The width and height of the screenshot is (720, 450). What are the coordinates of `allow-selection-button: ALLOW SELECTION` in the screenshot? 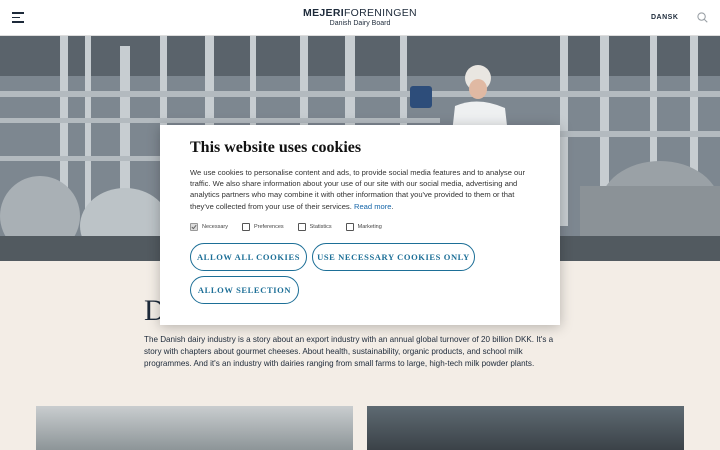 It's located at (244, 290).